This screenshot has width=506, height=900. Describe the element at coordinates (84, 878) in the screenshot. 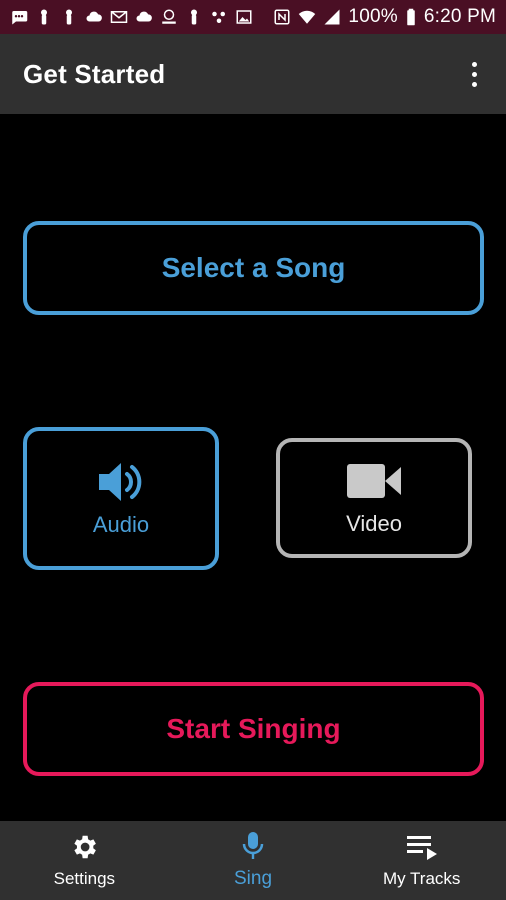

I see `nav-settings-label: Settings` at that location.